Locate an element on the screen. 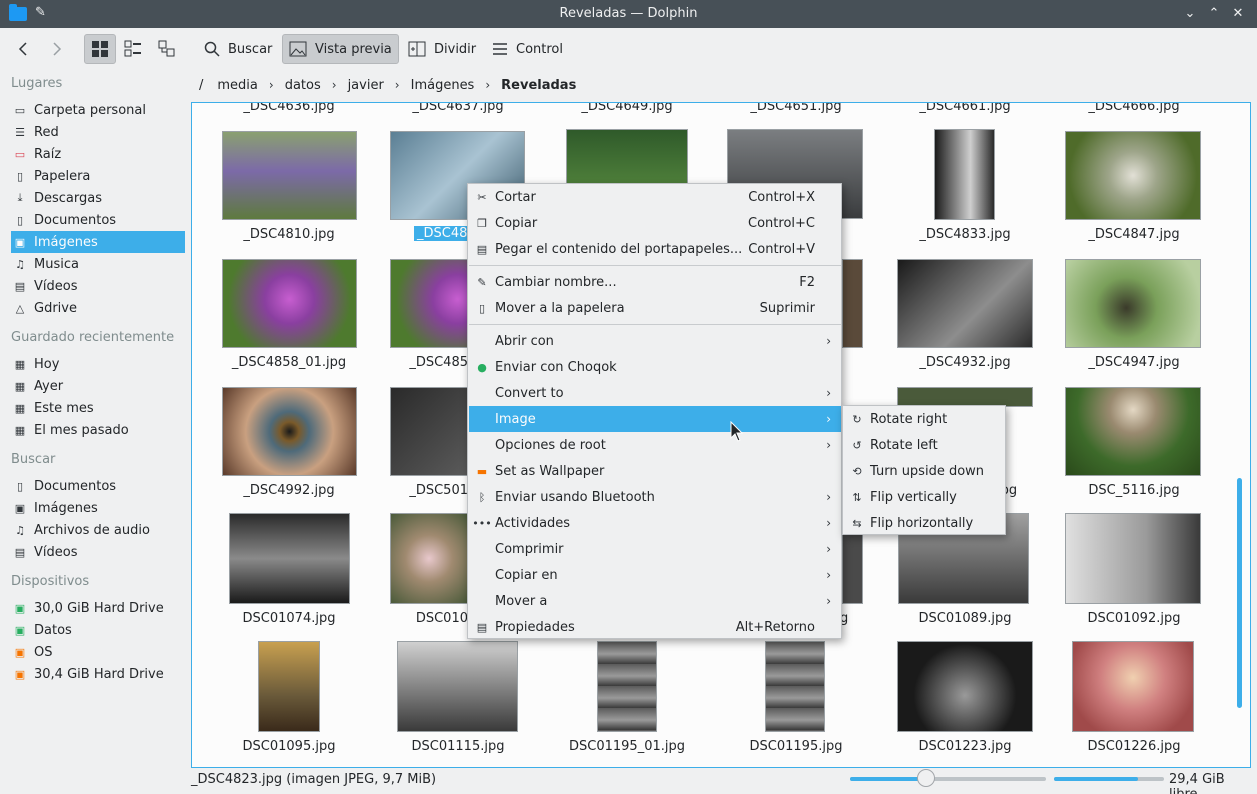 Image resolution: width=1257 pixels, height=794 pixels. sidebar-item-search-audio: ♫ Archivos de audio is located at coordinates (98, 530).